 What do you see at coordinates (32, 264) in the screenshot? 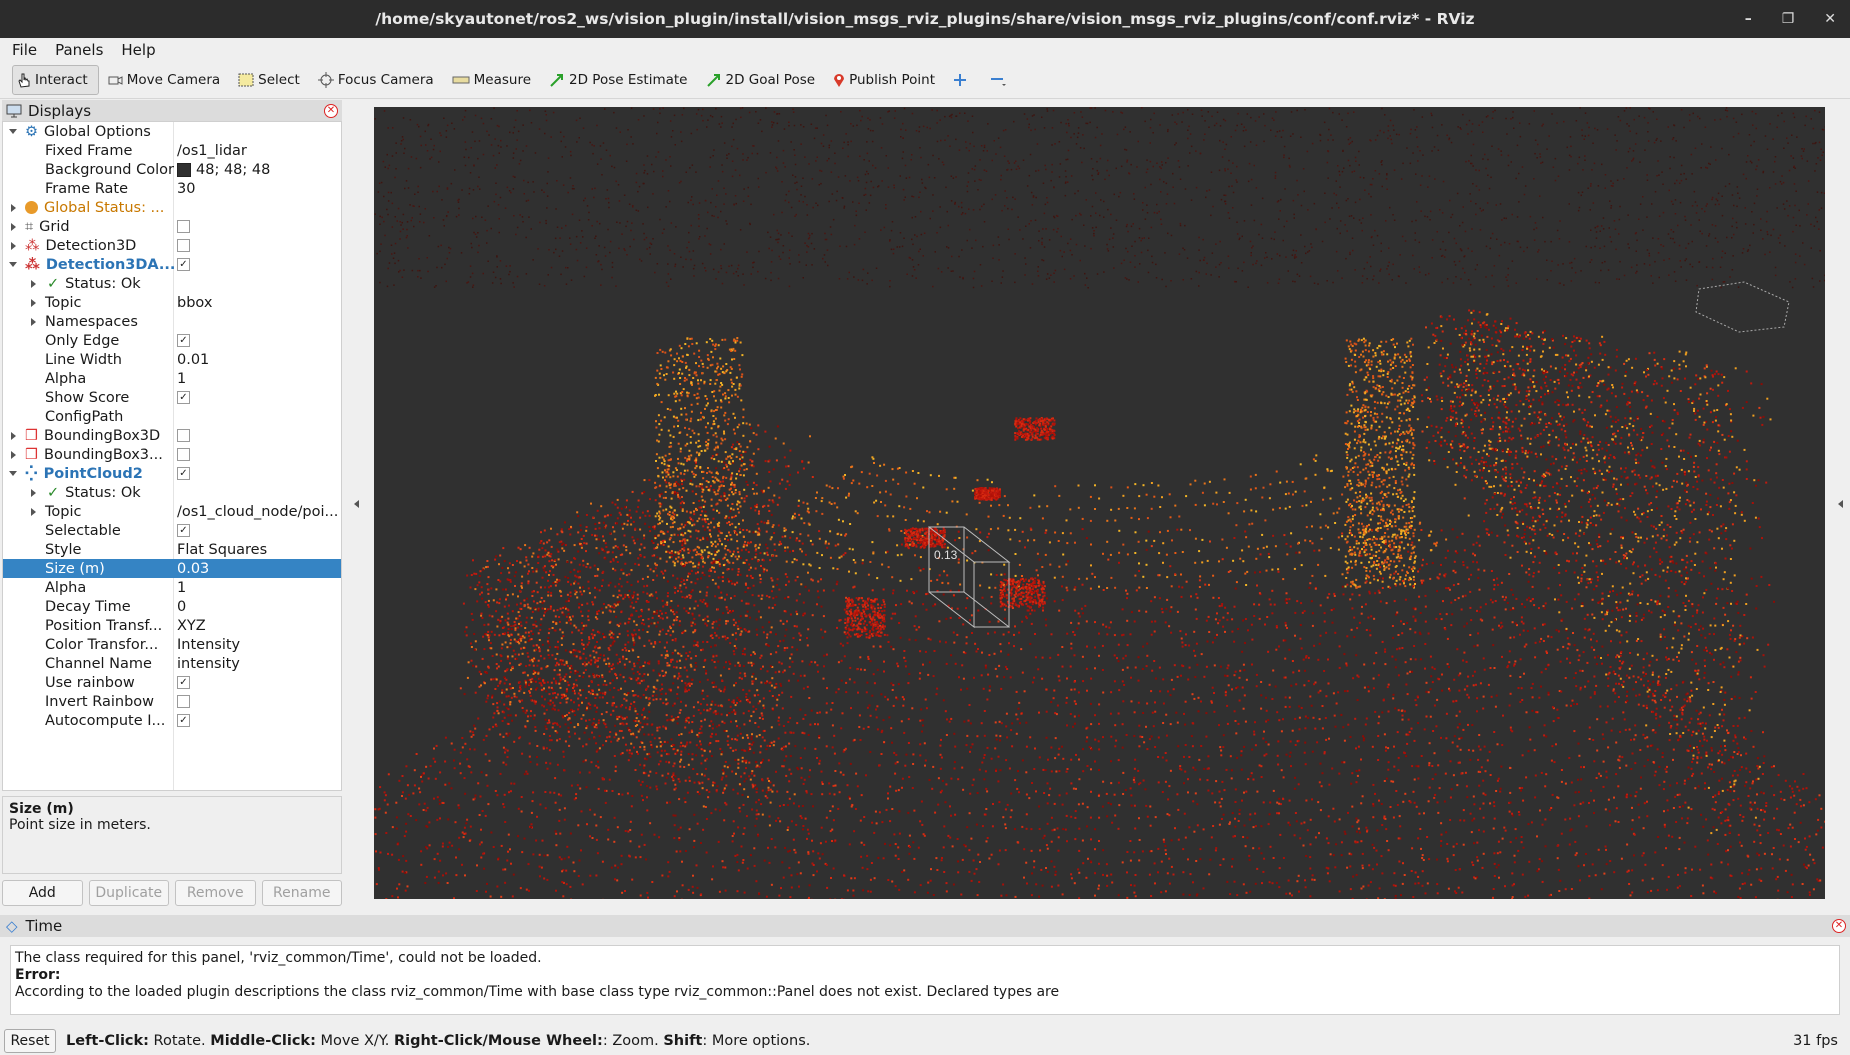
I see `rgb-molecule-icon: ⁂` at bounding box center [32, 264].